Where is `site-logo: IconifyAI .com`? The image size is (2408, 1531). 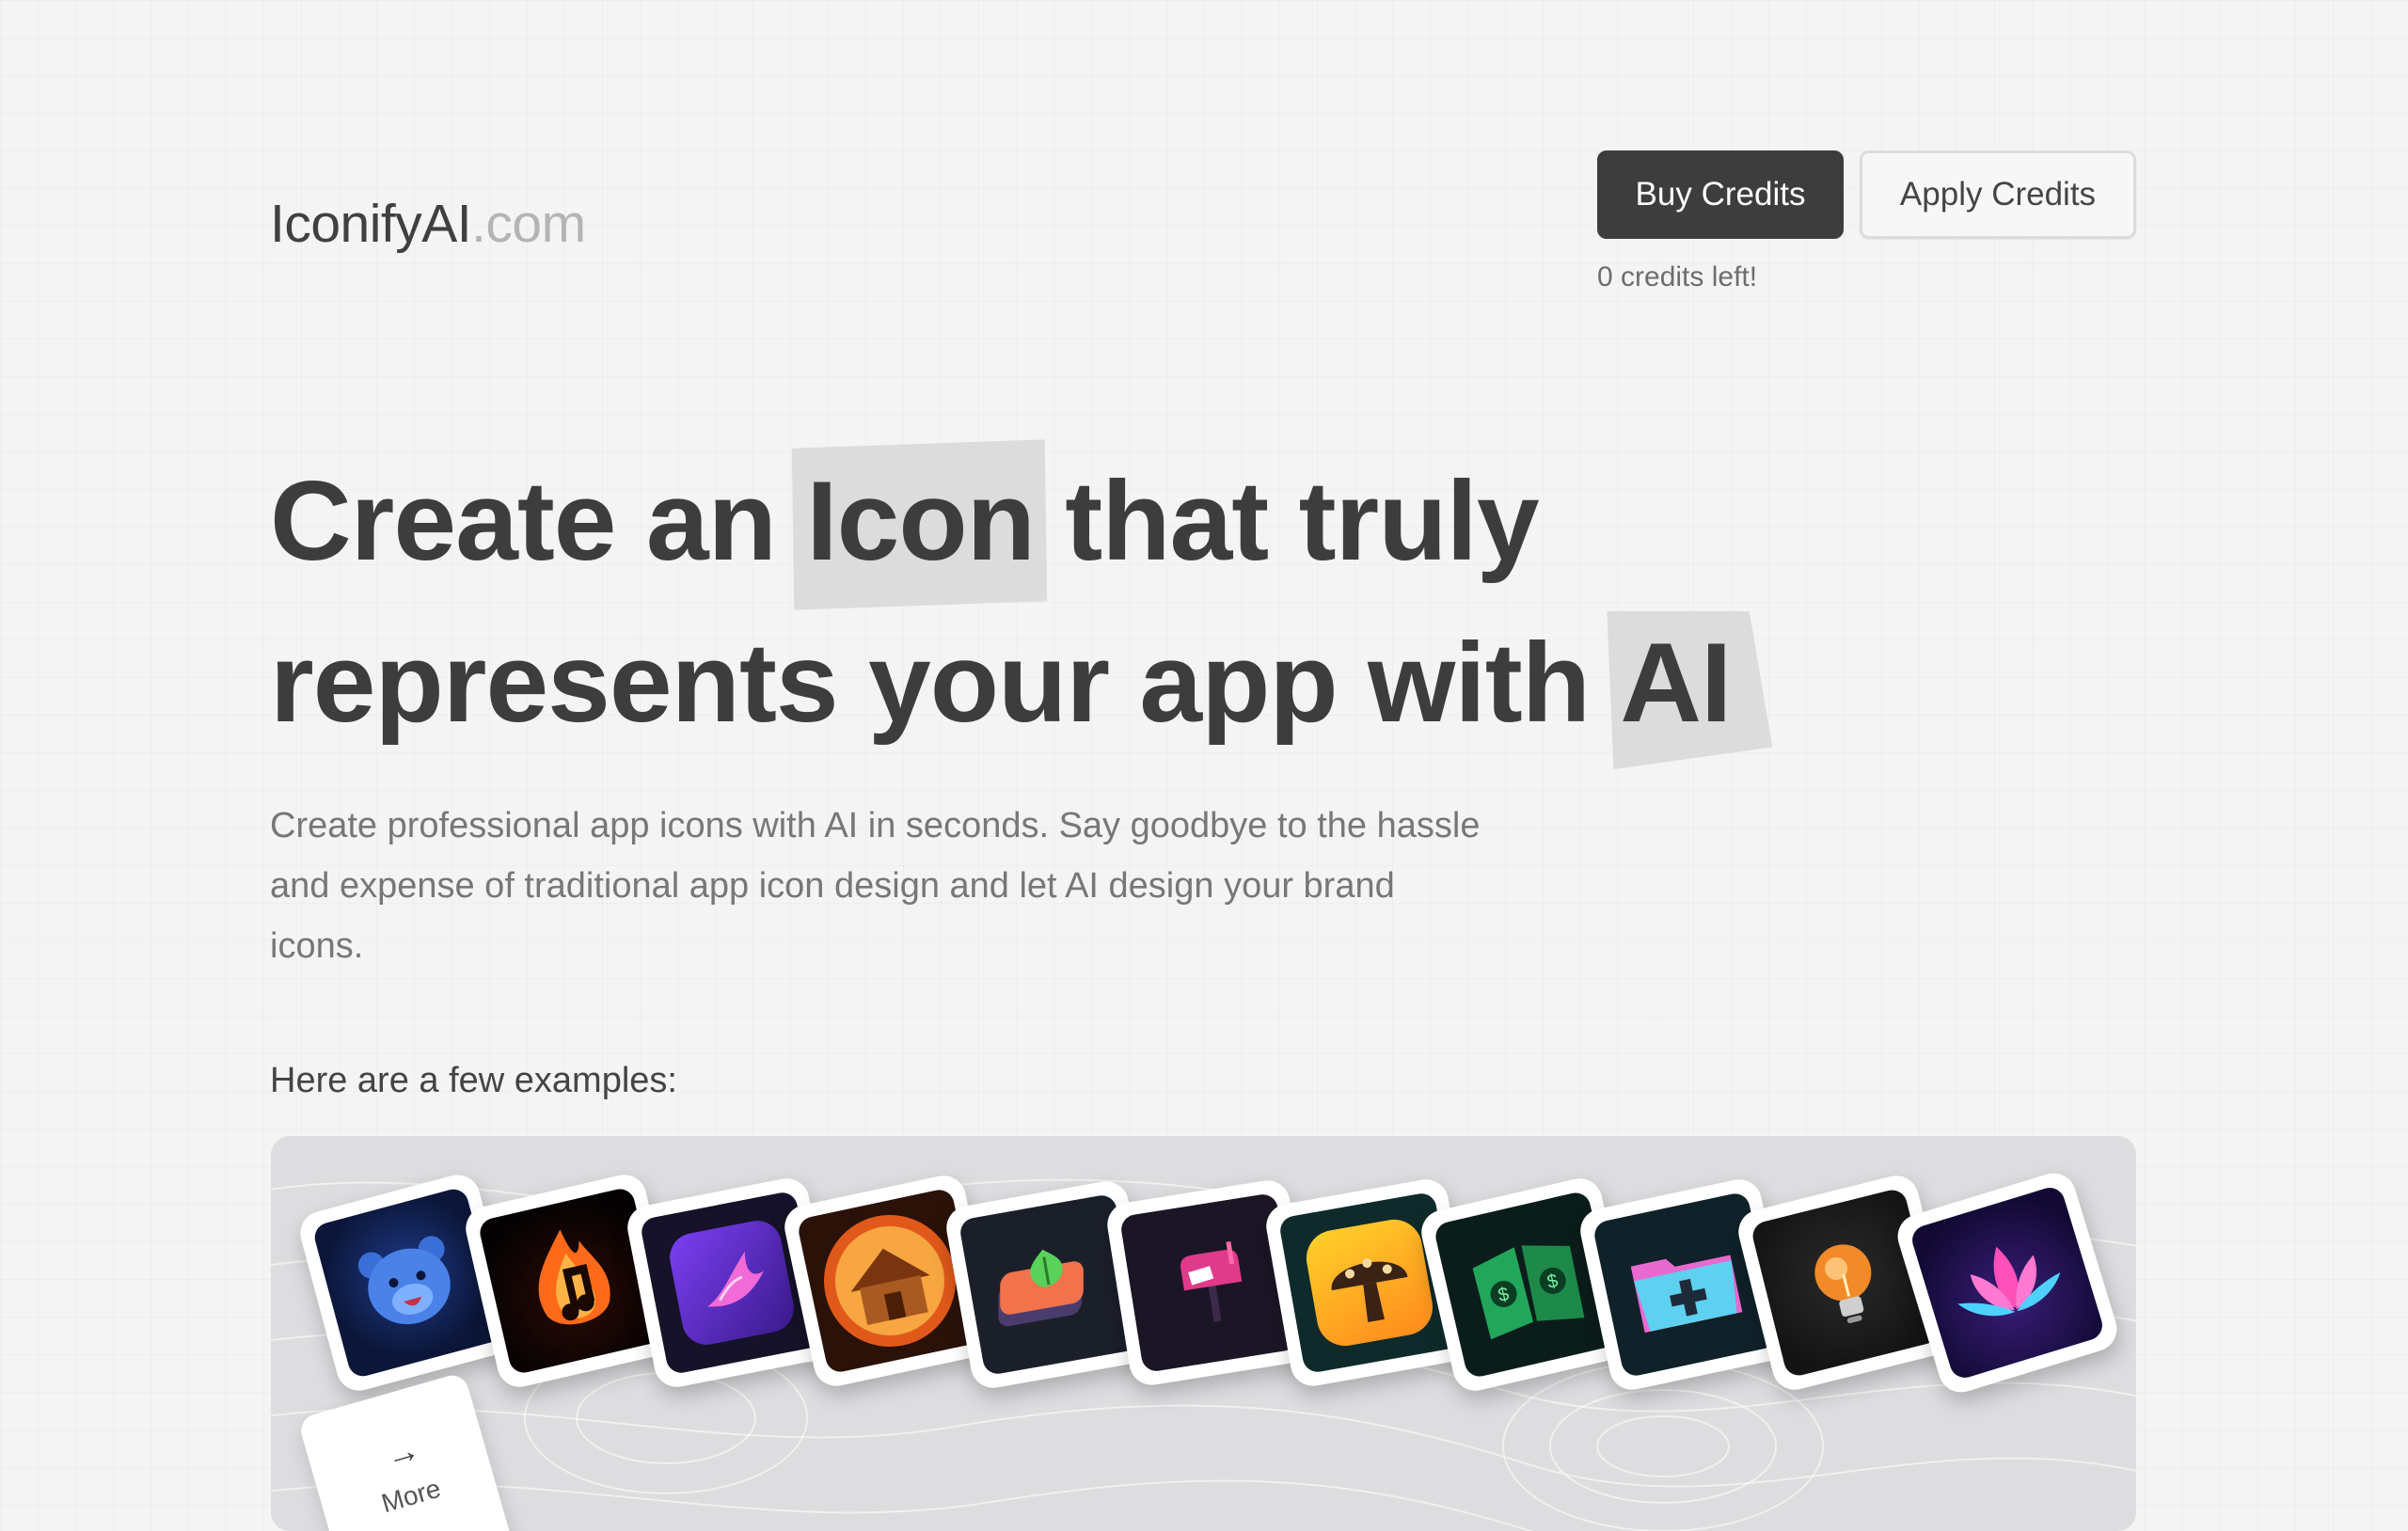
site-logo: IconifyAI .com is located at coordinates (428, 224).